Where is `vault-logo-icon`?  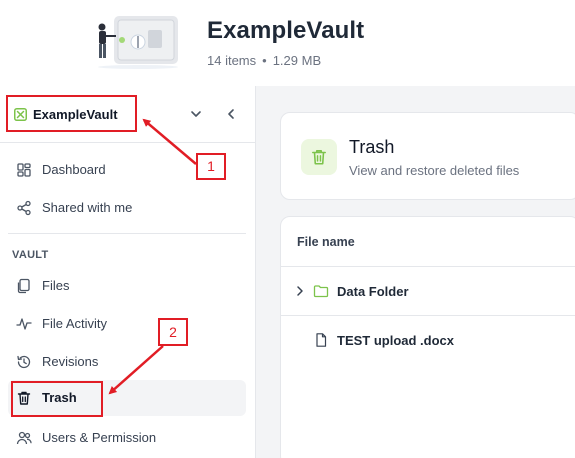
vault-logo-icon is located at coordinates (20, 114).